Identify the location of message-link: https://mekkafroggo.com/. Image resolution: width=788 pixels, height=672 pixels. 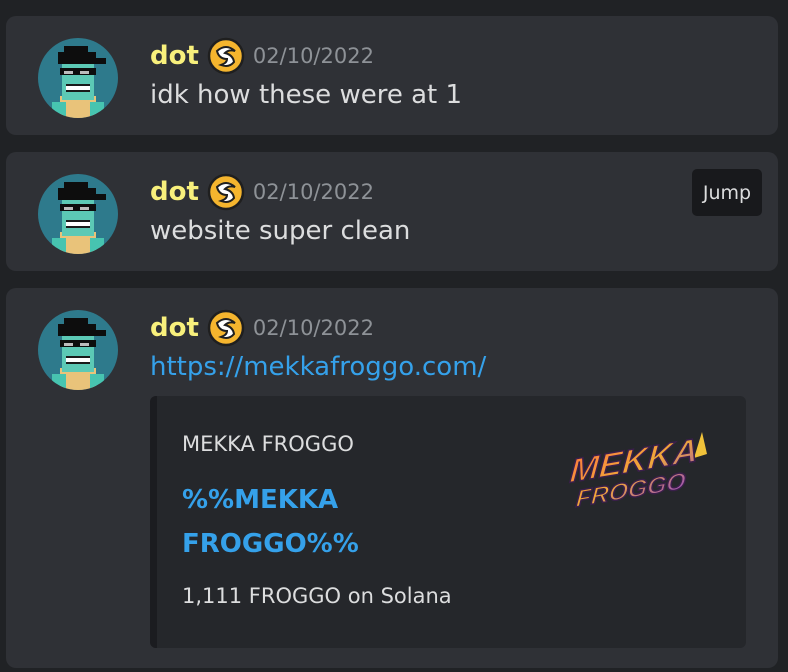
(318, 367).